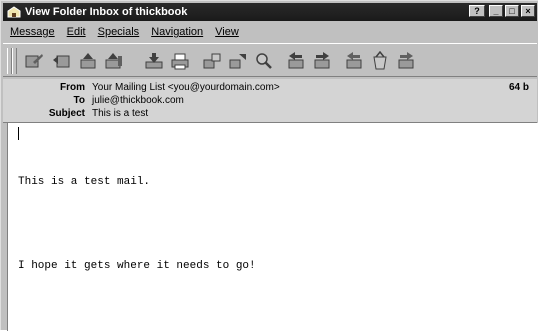 The height and width of the screenshot is (331, 538). Describe the element at coordinates (72, 87) in the screenshot. I see `from-label: From` at that location.